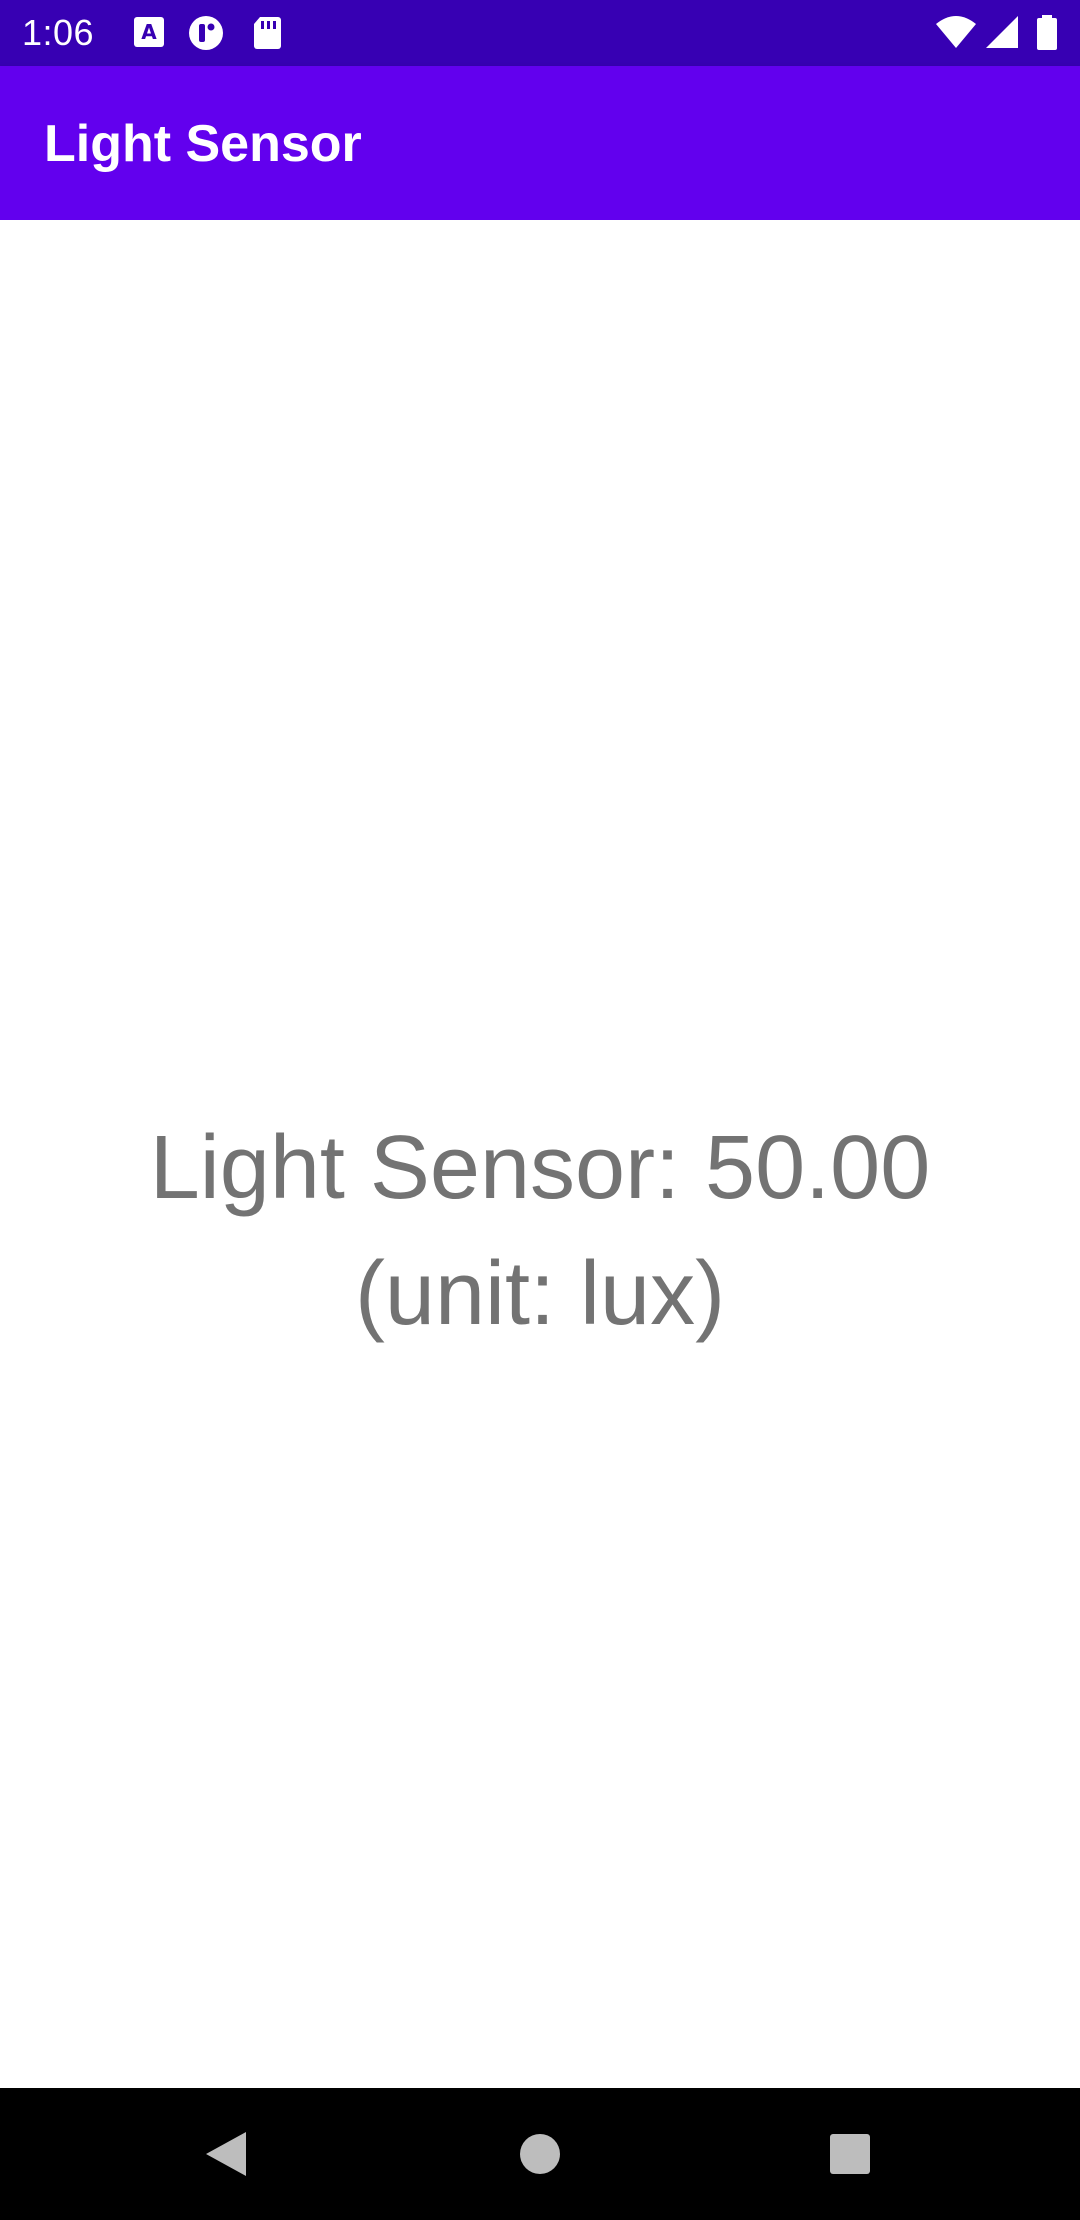  I want to click on status-bar: 1:06 A, so click(540, 33).